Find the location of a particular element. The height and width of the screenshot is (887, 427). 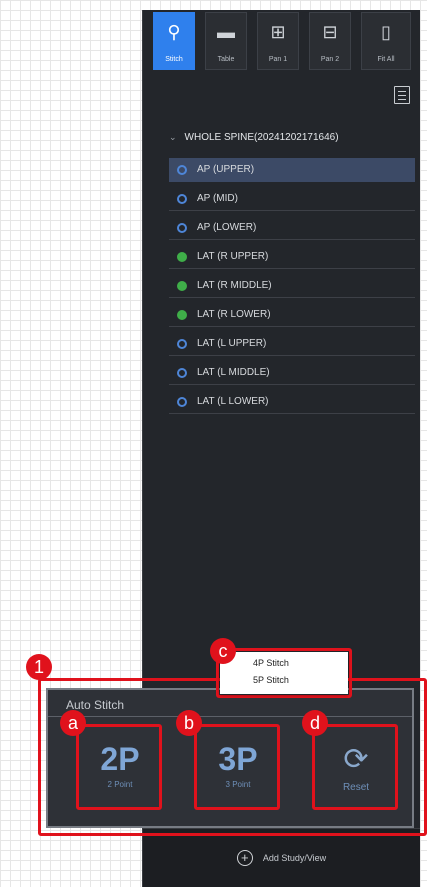

stitch-options-popup: 4P Stitch 5P Stitch is located at coordinates (284, 673).